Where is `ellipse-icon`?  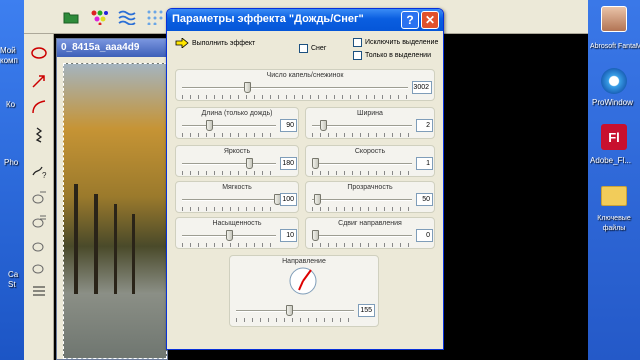
ellipse-icon is located at coordinates (39, 53).